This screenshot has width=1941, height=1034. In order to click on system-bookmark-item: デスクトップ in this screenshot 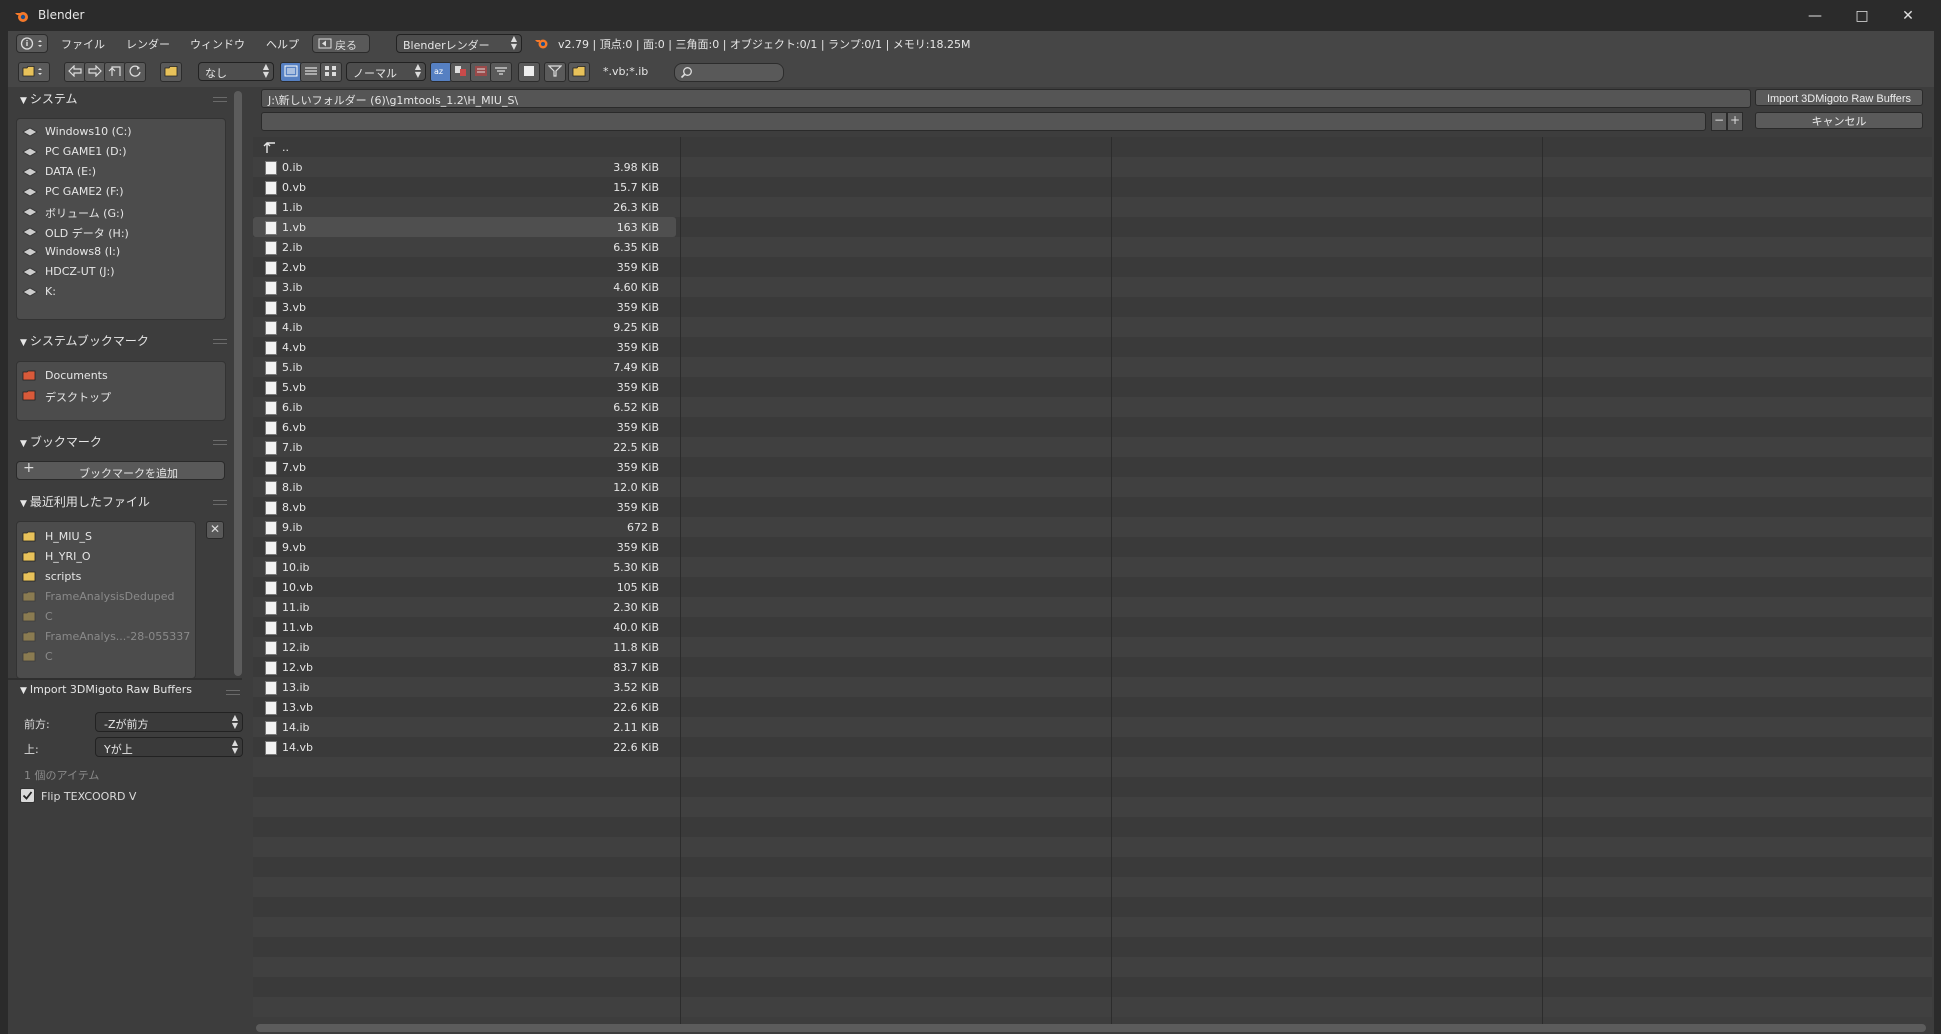, I will do `click(78, 397)`.